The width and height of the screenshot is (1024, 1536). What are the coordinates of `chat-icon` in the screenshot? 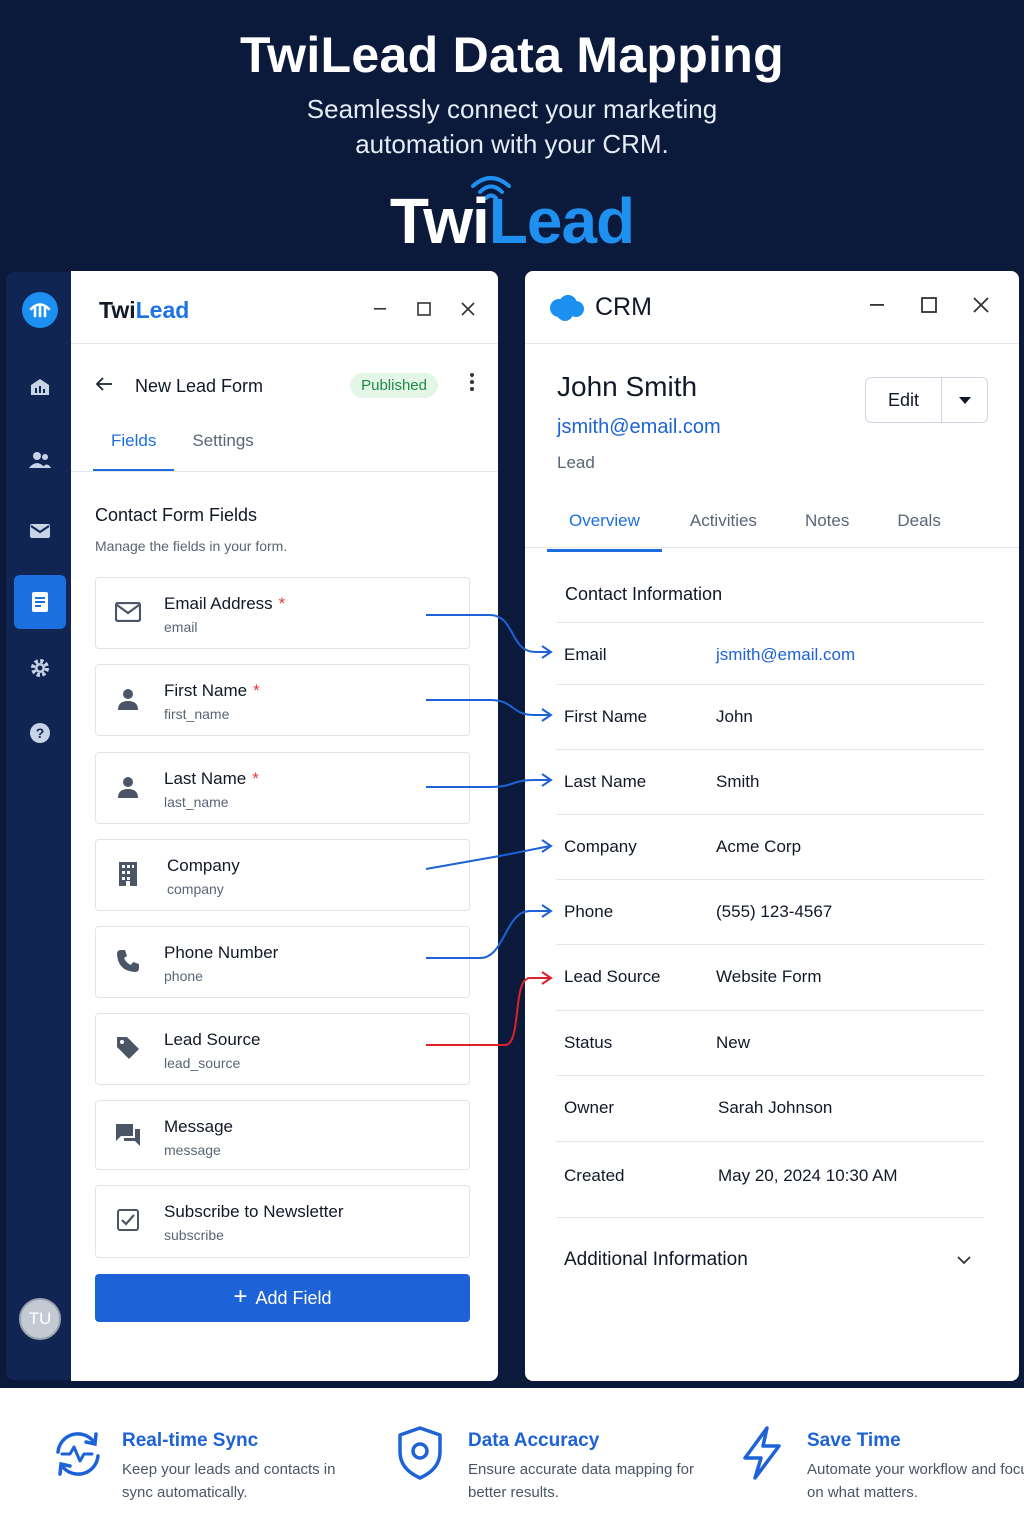 It's located at (128, 1135).